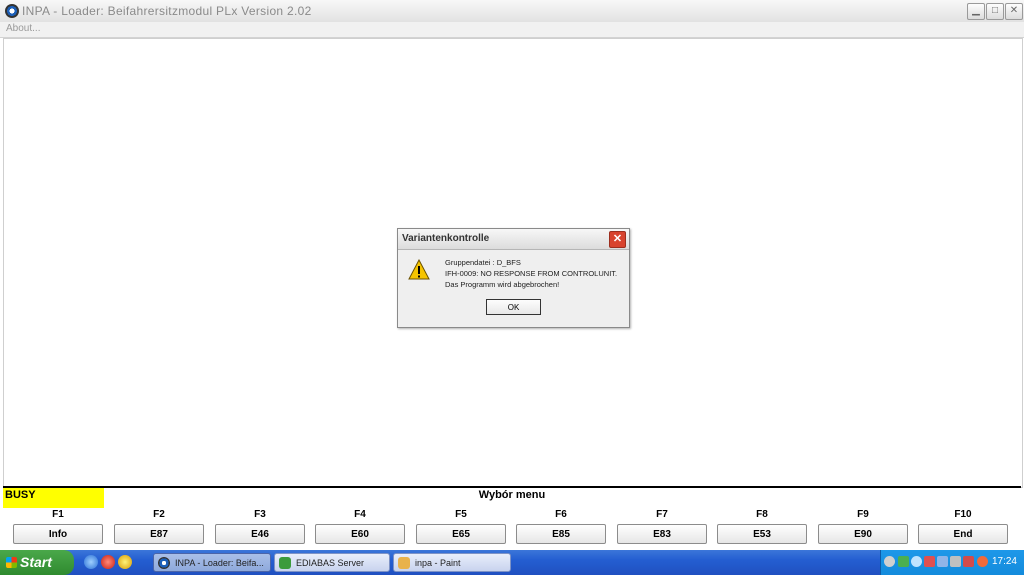 This screenshot has height=575, width=1024. Describe the element at coordinates (285, 563) in the screenshot. I see `ediabas-server-icon` at that location.